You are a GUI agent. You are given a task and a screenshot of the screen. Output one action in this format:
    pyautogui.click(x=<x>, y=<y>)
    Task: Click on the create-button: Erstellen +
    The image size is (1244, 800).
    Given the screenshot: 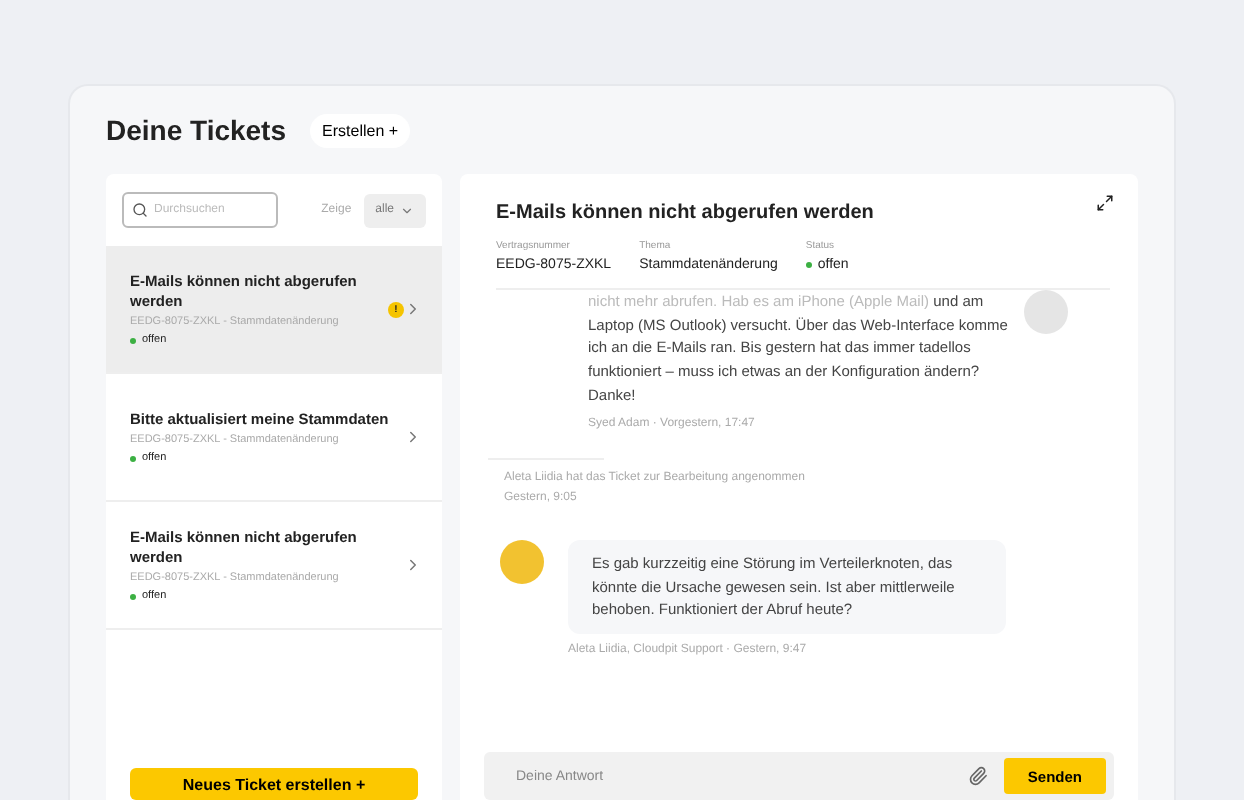 What is the action you would take?
    pyautogui.click(x=360, y=130)
    